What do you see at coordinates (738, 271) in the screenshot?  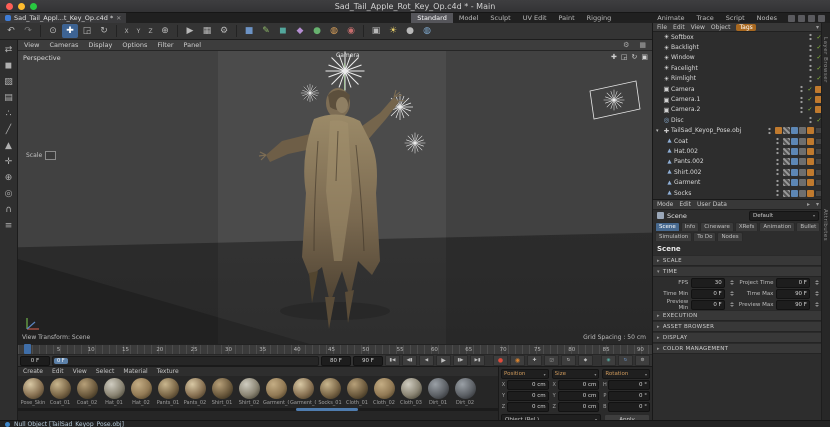 I see `section-time: ▾ TIME` at bounding box center [738, 271].